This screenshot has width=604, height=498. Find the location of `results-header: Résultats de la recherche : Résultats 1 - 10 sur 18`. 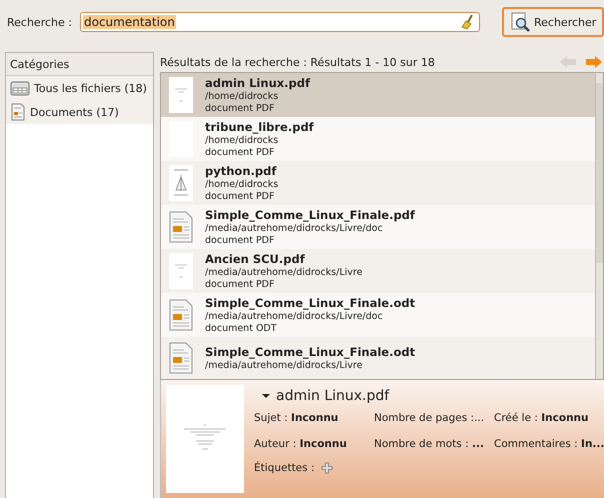

results-header: Résultats de la recherche : Résultats 1 - 10 sur 18 is located at coordinates (298, 62).